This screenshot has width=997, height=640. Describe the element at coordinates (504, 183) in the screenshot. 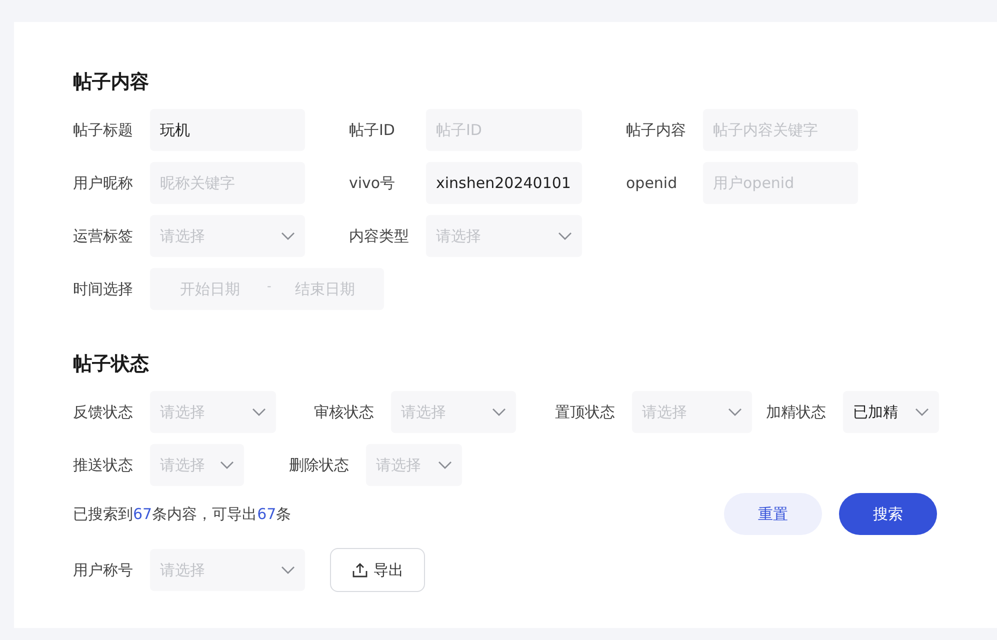

I see `input-field: xinshen20240101` at that location.